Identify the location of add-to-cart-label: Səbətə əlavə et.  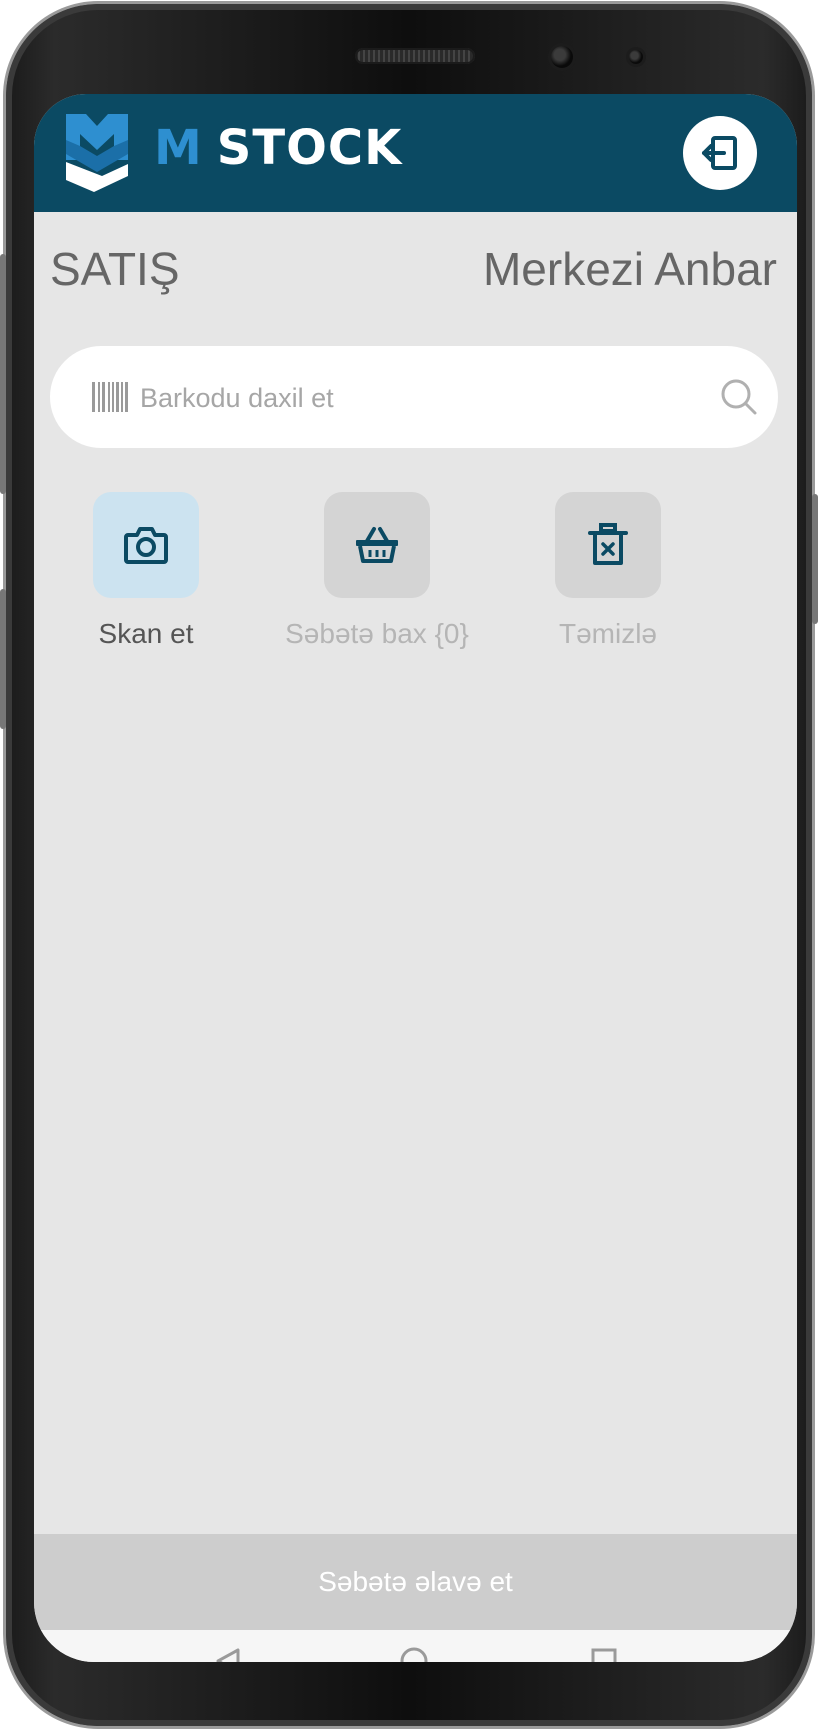
(415, 1581).